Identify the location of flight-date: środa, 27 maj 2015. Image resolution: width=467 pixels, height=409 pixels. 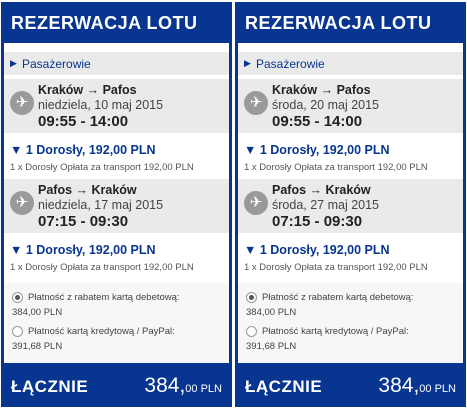
(326, 205).